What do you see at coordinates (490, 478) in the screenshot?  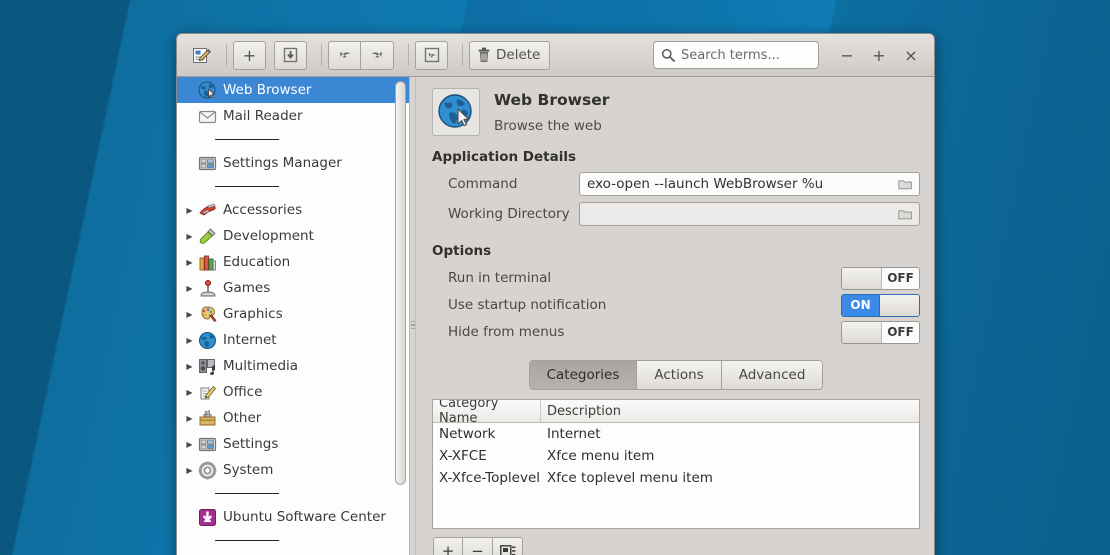 I see `cell-category-name: X-Xfce-Toplevel` at bounding box center [490, 478].